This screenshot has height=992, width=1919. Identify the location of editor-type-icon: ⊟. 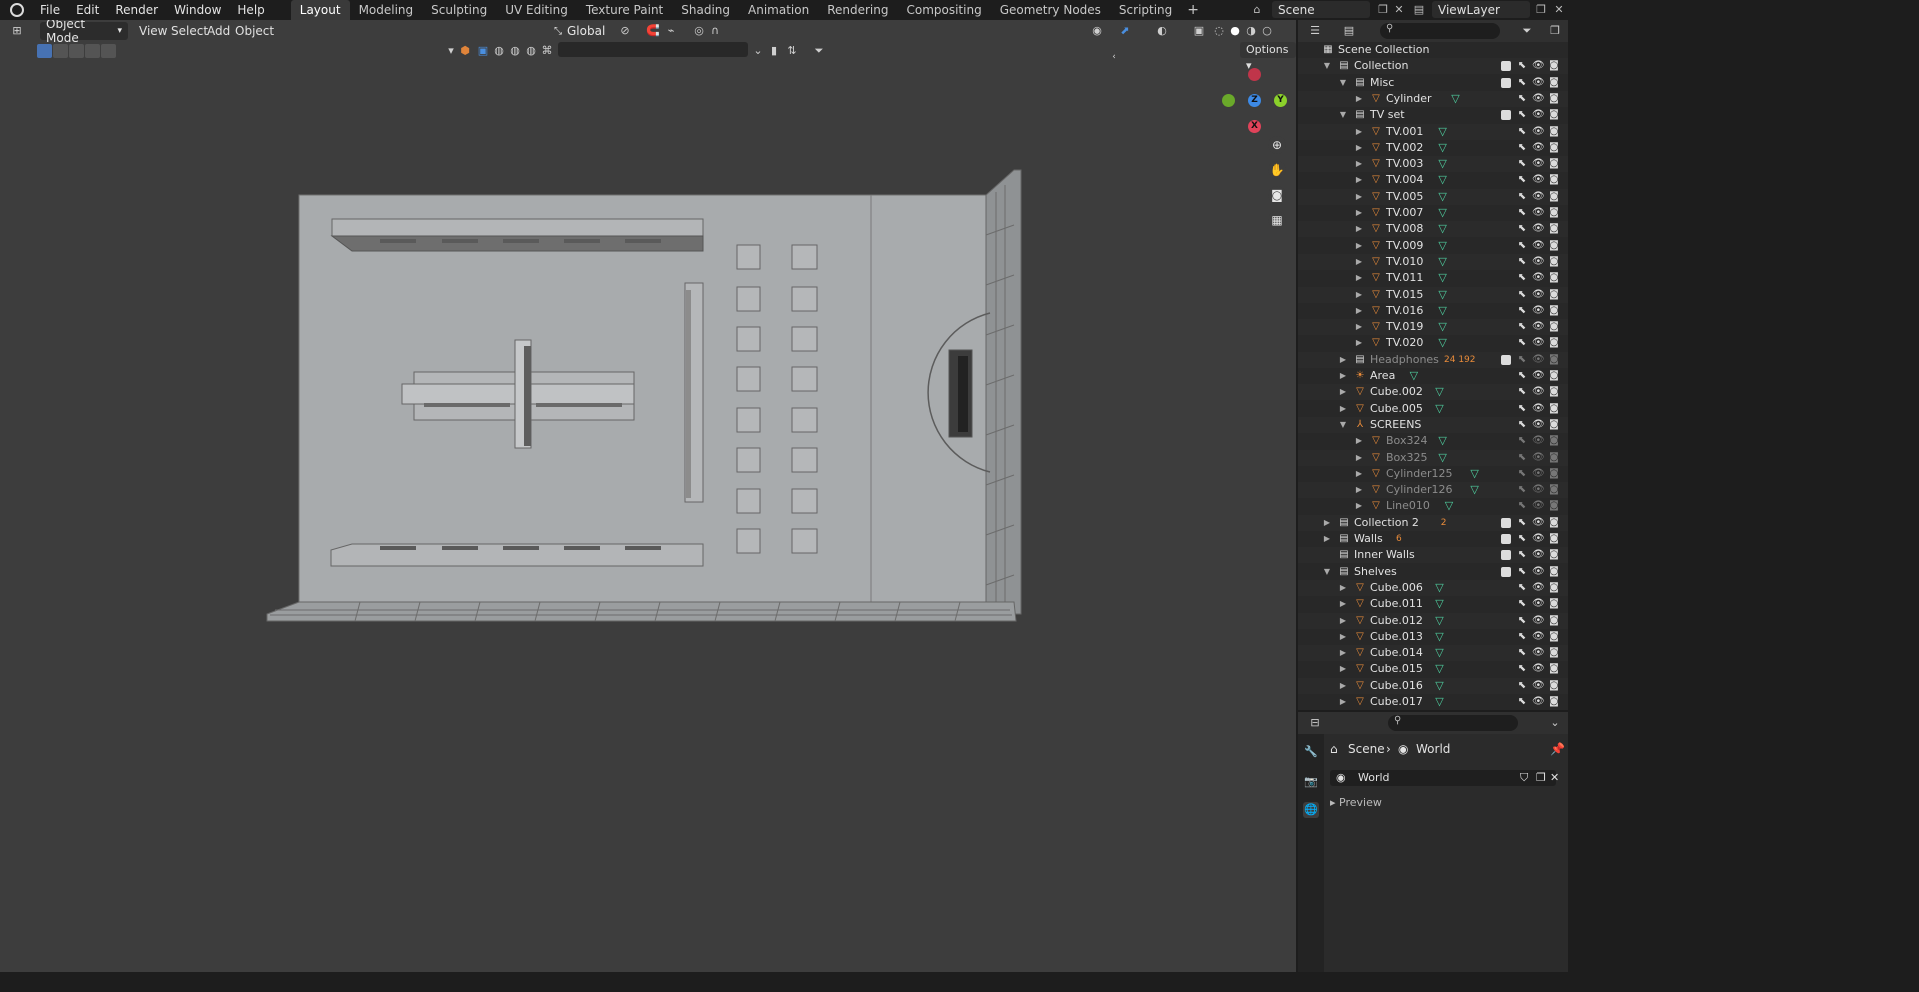
(1315, 723).